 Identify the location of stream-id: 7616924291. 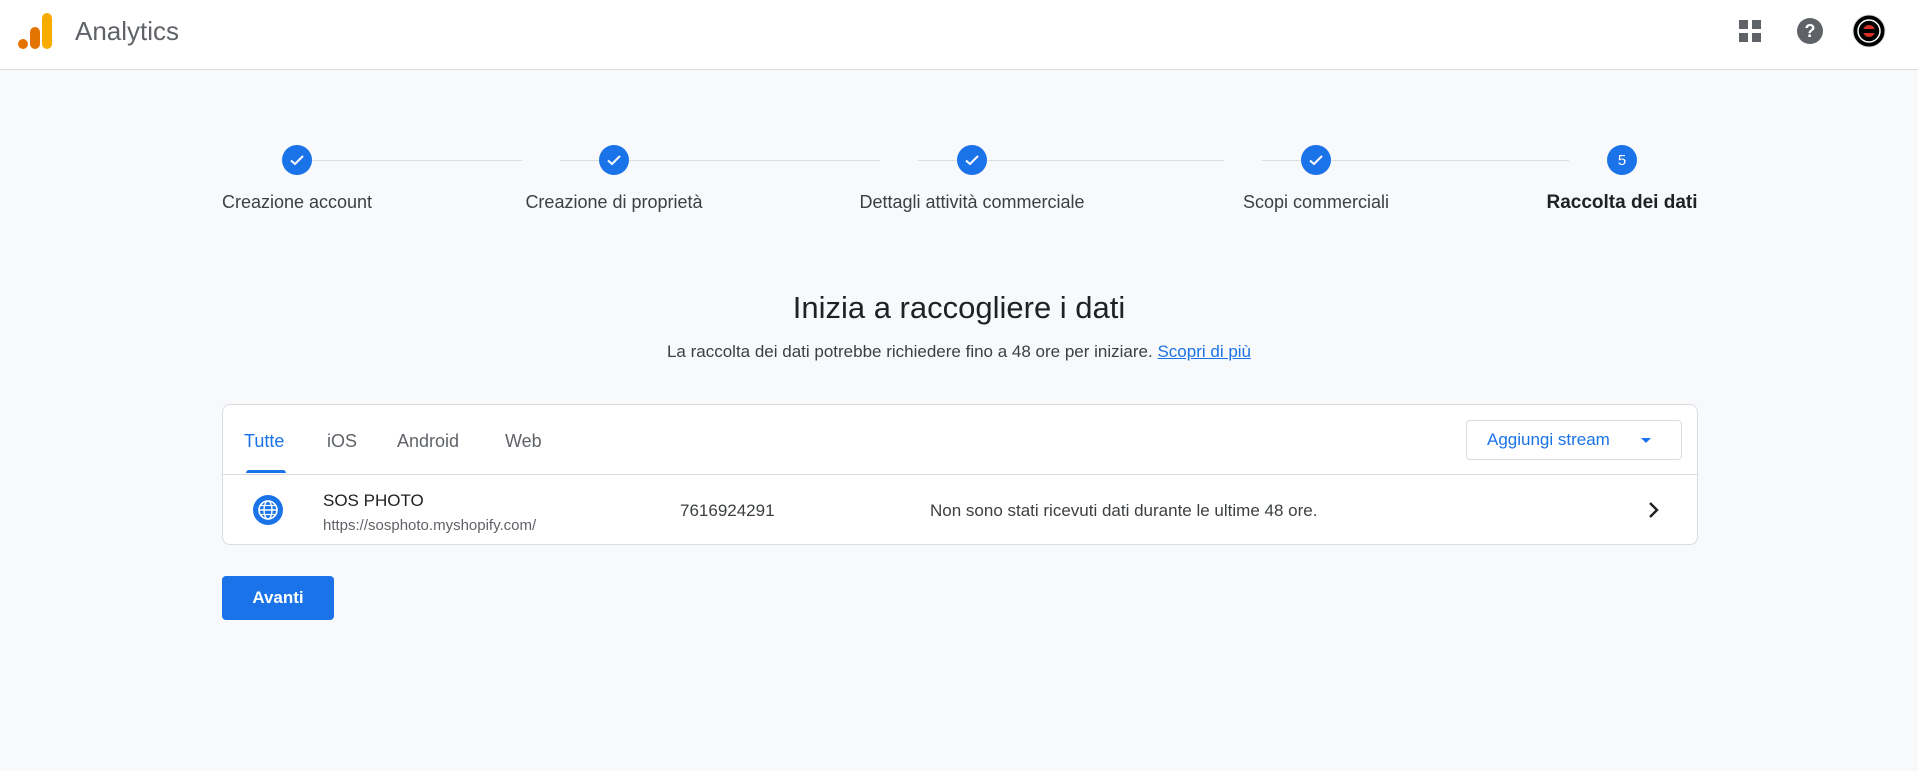
(727, 510).